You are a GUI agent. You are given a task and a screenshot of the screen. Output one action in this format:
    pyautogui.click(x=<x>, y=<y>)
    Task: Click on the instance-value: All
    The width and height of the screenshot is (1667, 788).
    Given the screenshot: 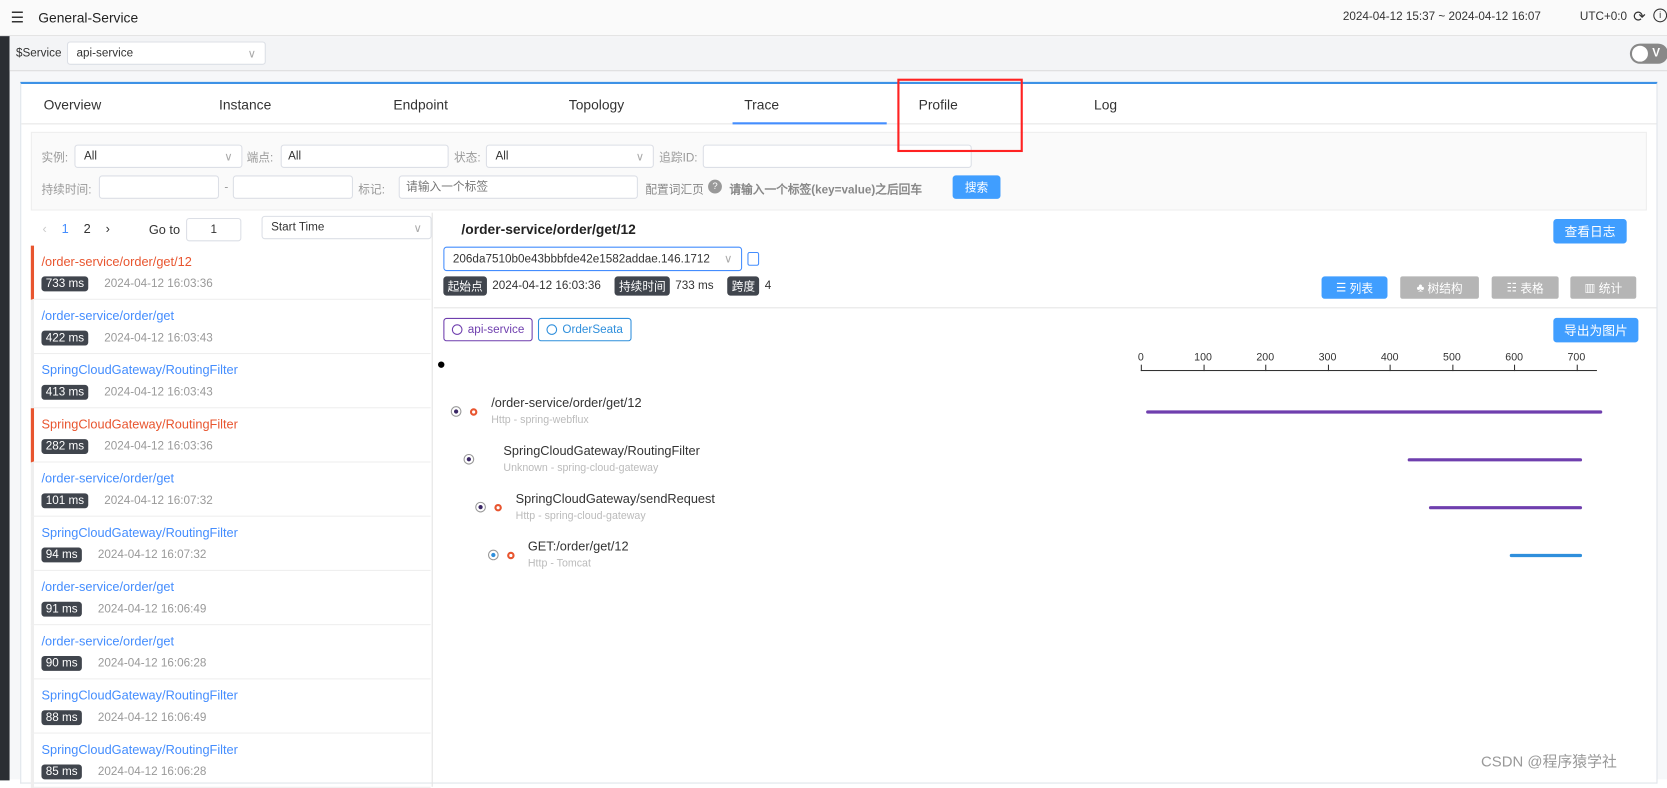 What is the action you would take?
    pyautogui.click(x=90, y=156)
    